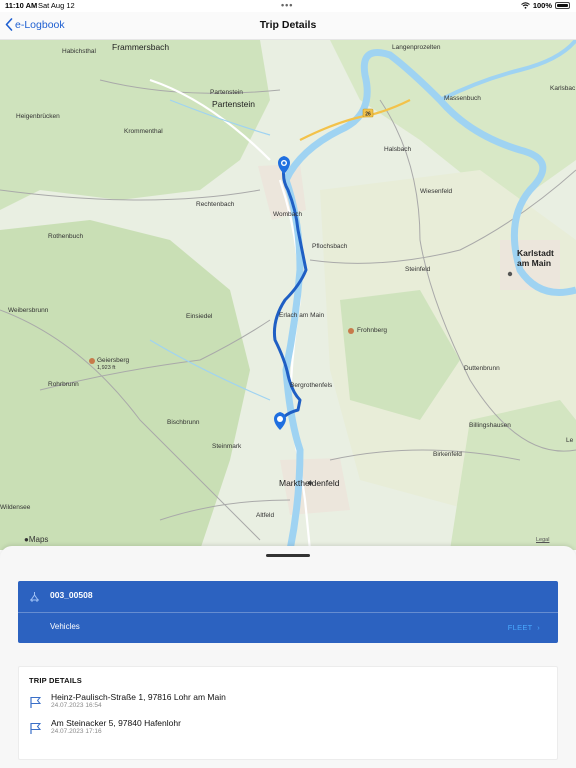 This screenshot has height=768, width=576. I want to click on map-label: Marktheidenfeld, so click(309, 483).